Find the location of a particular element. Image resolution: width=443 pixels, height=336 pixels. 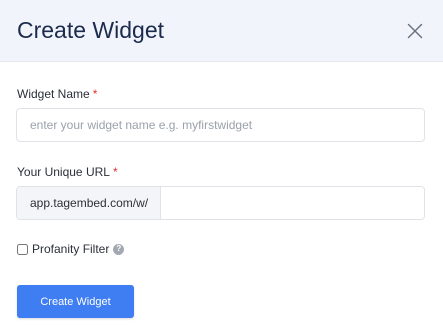

profanity-filter-checkbox is located at coordinates (22, 249).